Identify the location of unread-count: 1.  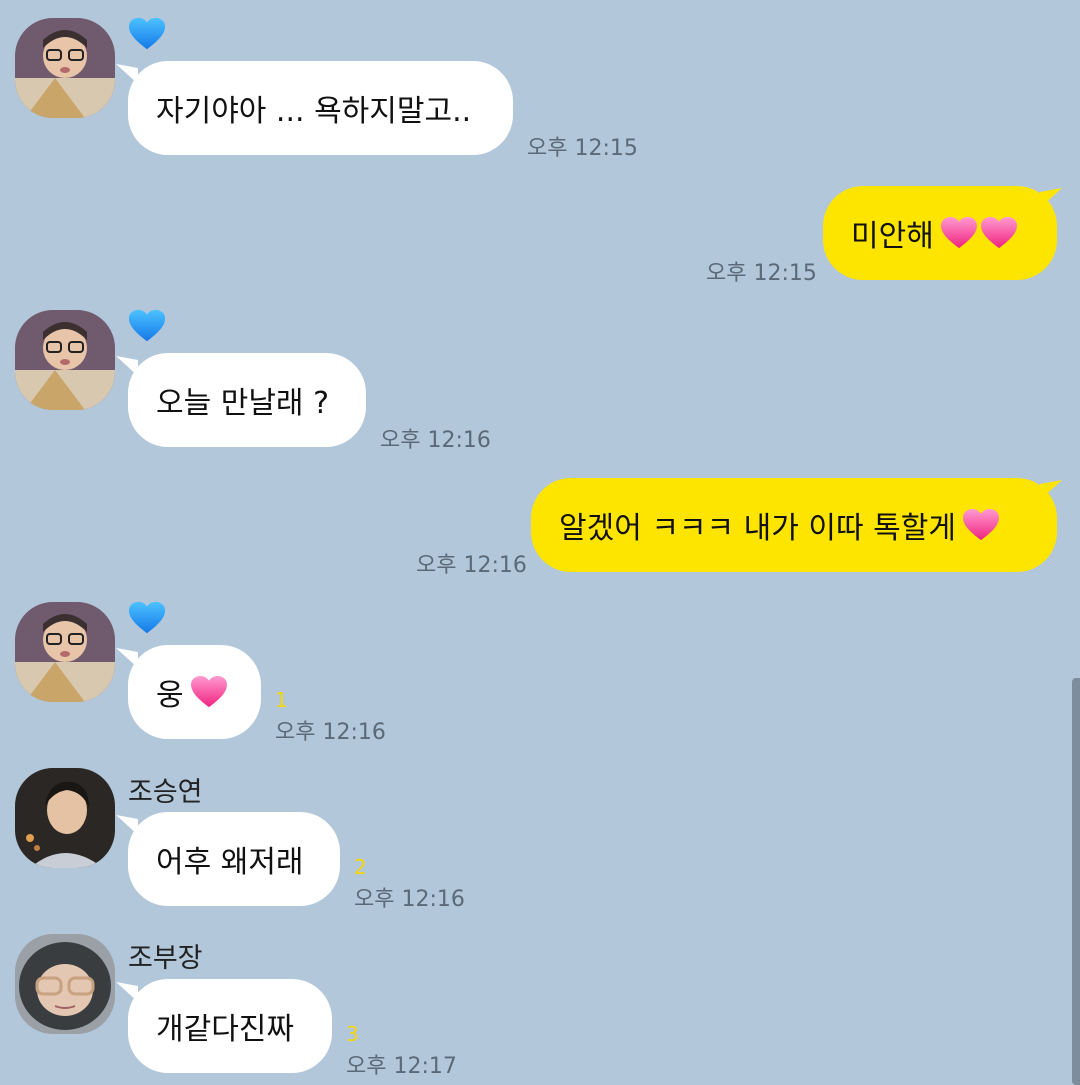
(281, 700).